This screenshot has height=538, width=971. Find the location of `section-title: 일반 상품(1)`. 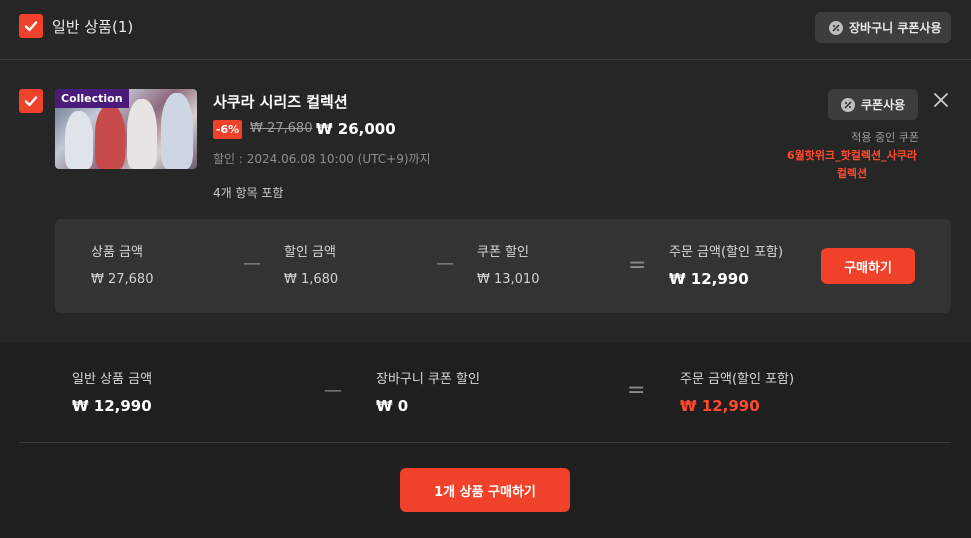

section-title: 일반 상품(1) is located at coordinates (93, 27).